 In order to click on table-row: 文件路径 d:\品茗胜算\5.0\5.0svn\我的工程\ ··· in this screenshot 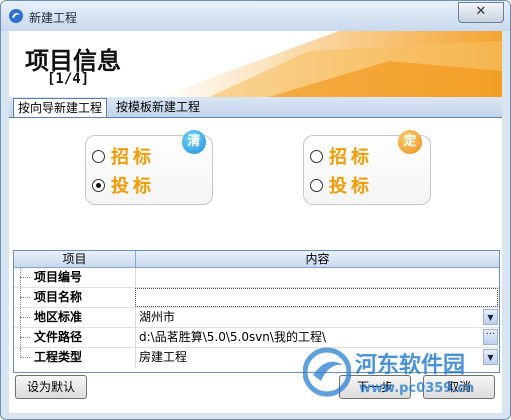, I will do `click(256, 338)`.